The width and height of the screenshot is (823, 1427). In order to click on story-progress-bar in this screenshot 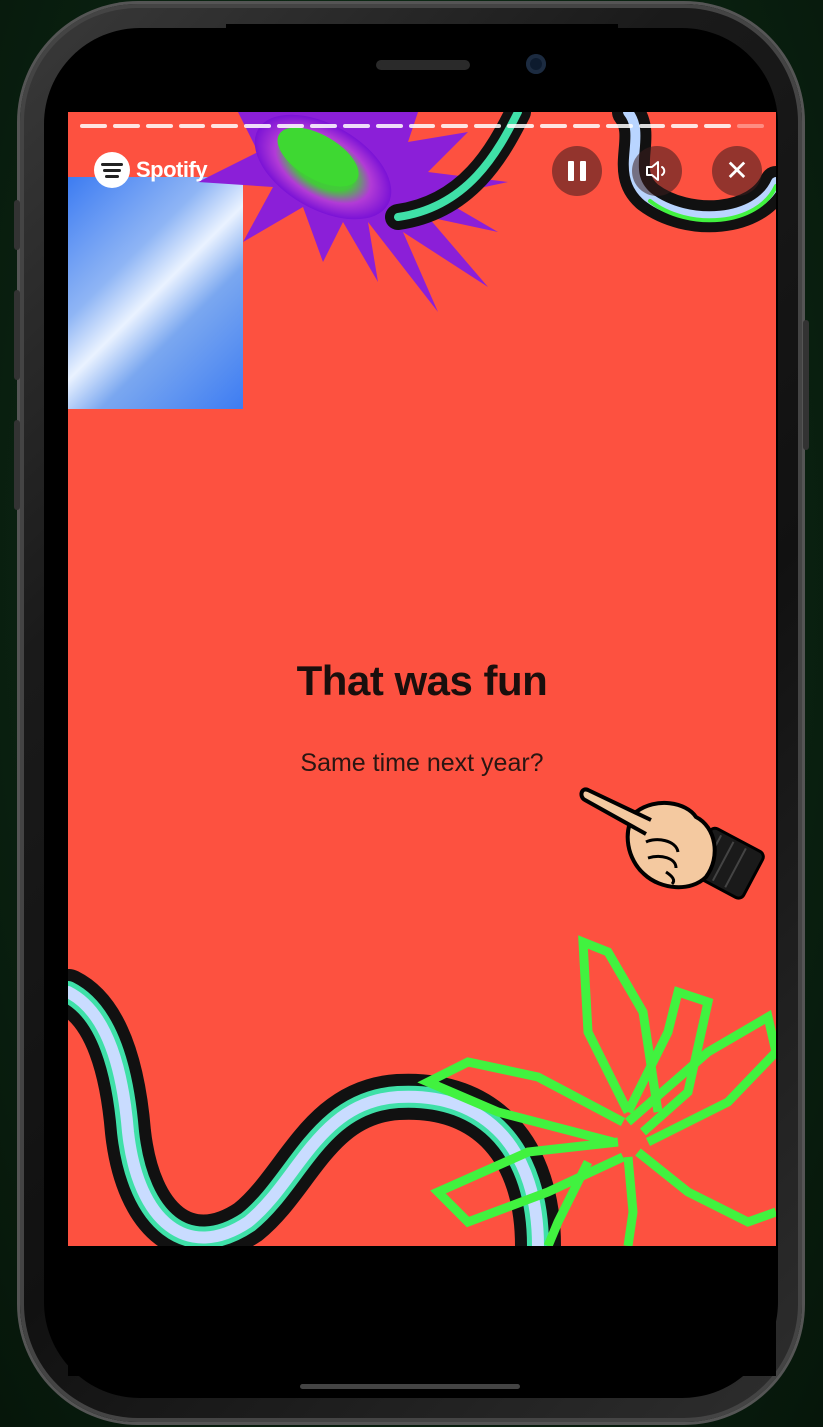, I will do `click(422, 126)`.